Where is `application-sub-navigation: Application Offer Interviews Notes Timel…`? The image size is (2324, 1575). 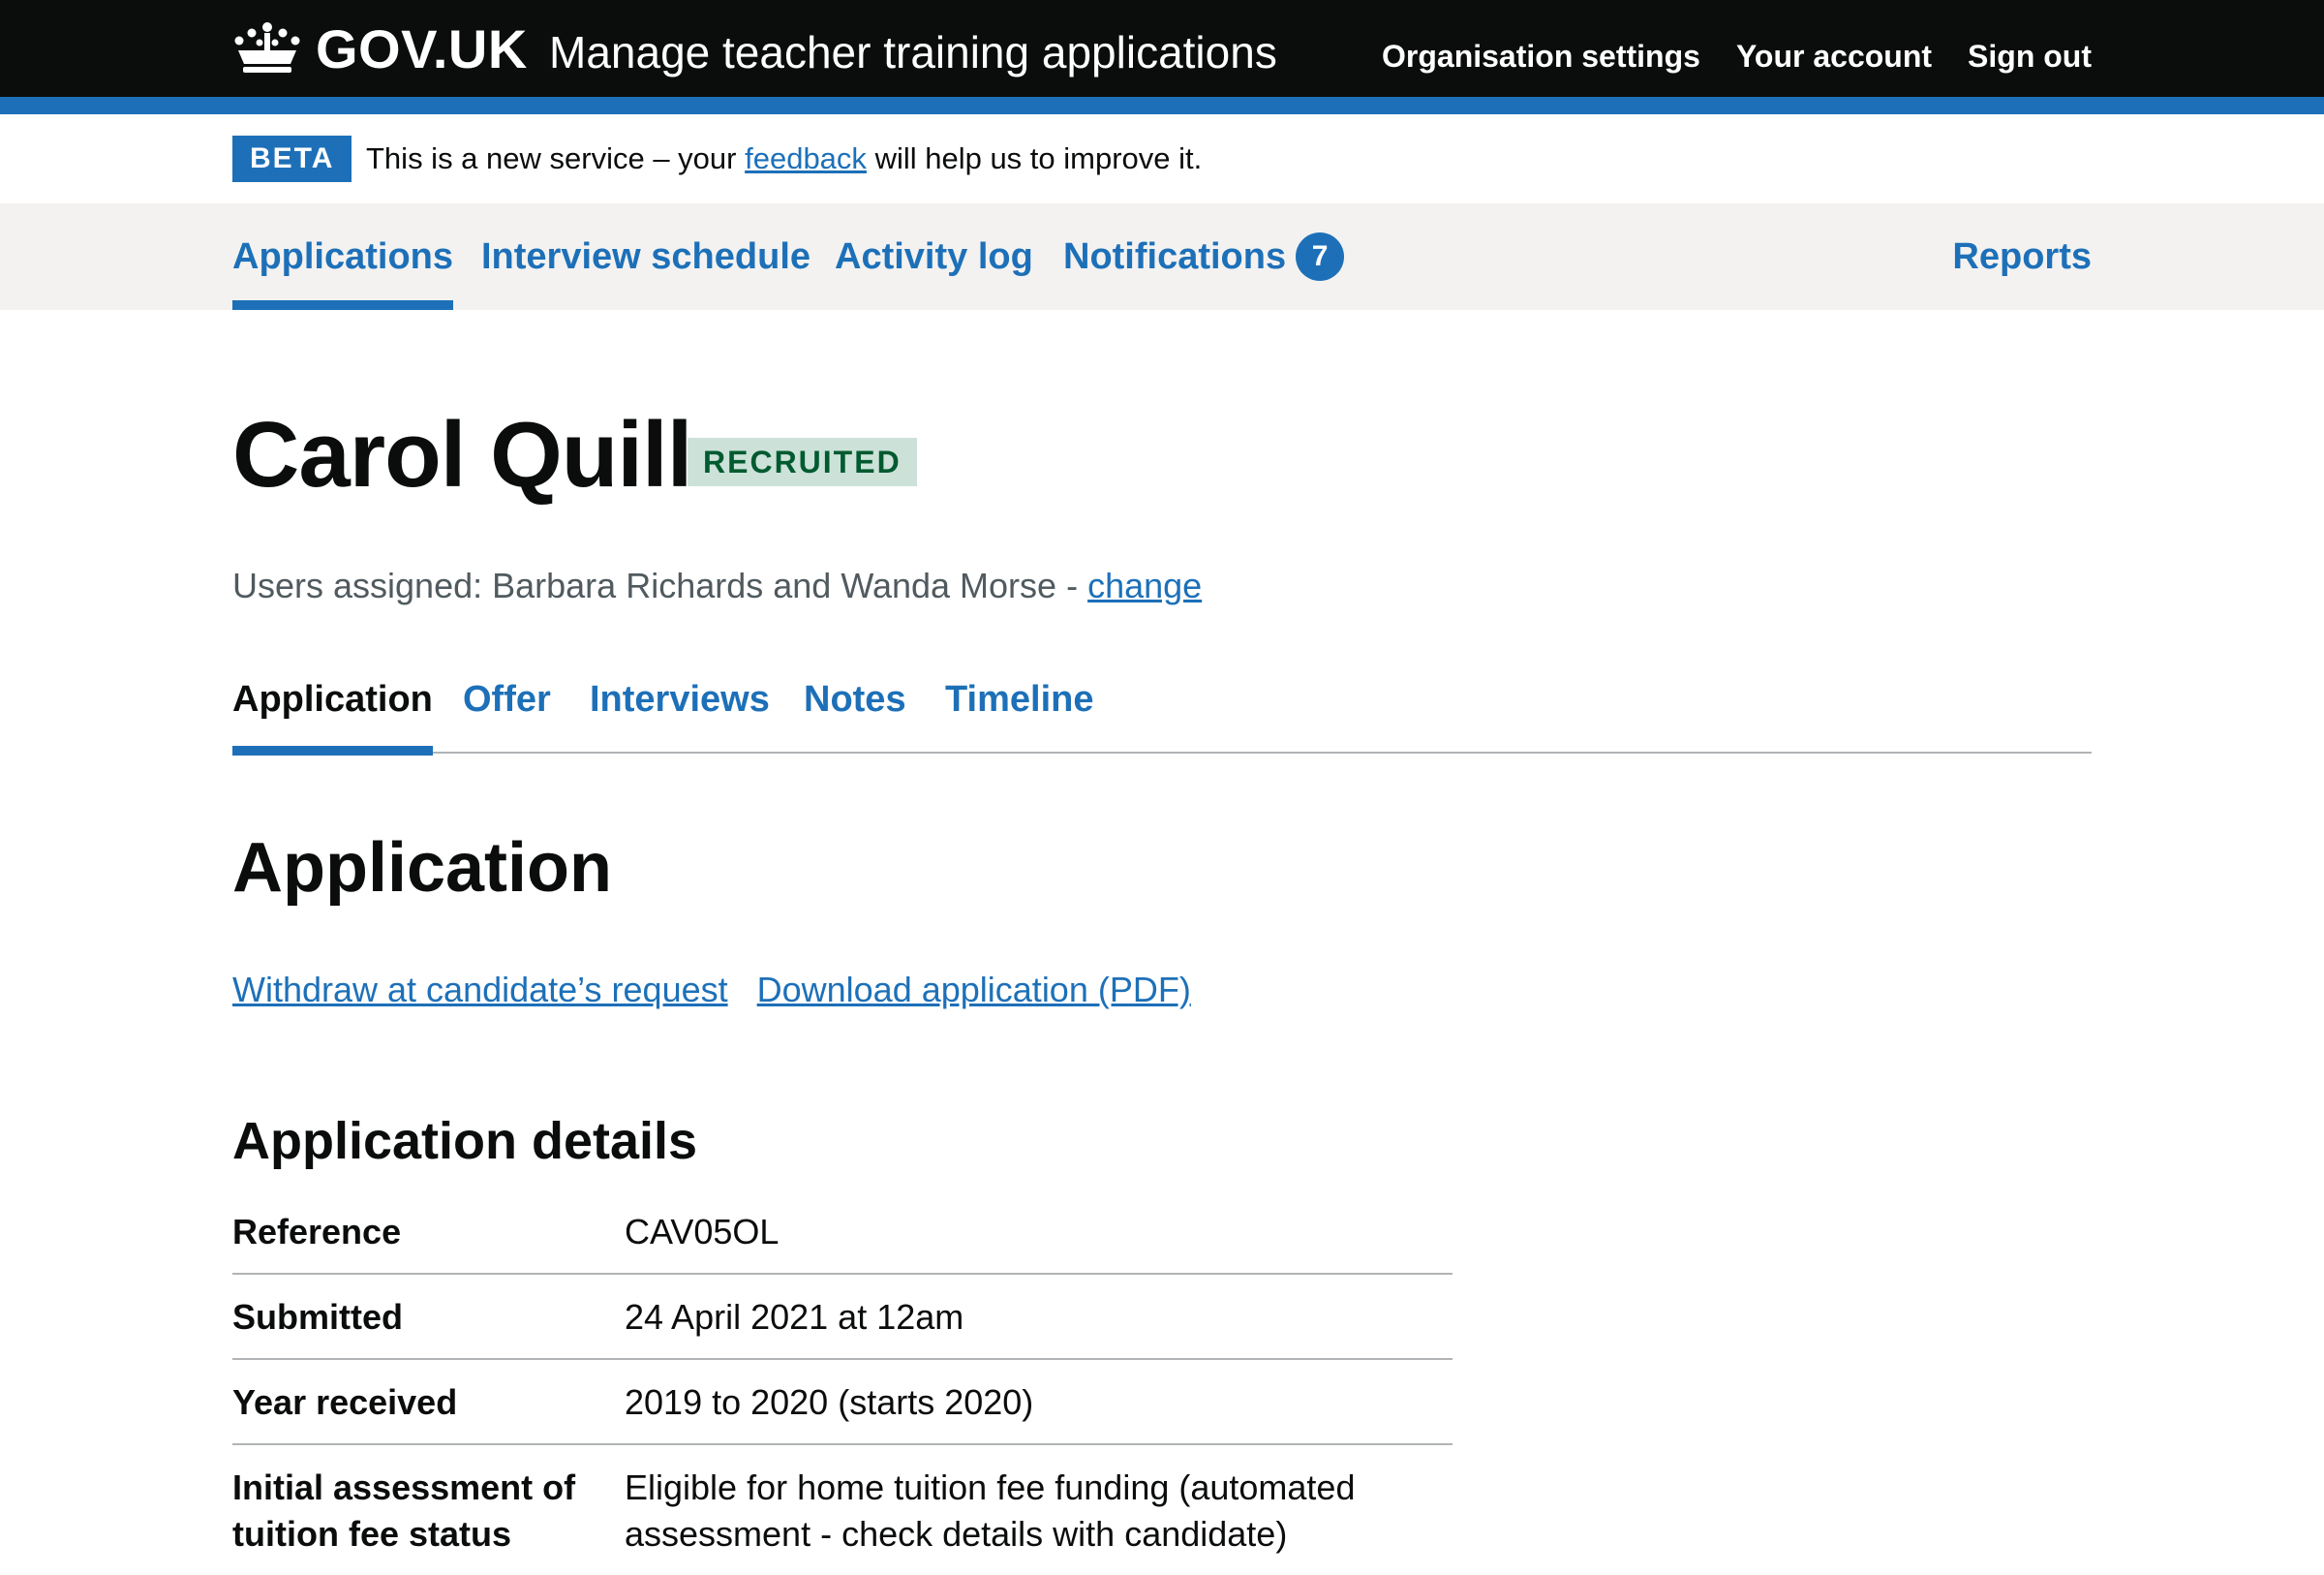 application-sub-navigation: Application Offer Interviews Notes Timel… is located at coordinates (1162, 712).